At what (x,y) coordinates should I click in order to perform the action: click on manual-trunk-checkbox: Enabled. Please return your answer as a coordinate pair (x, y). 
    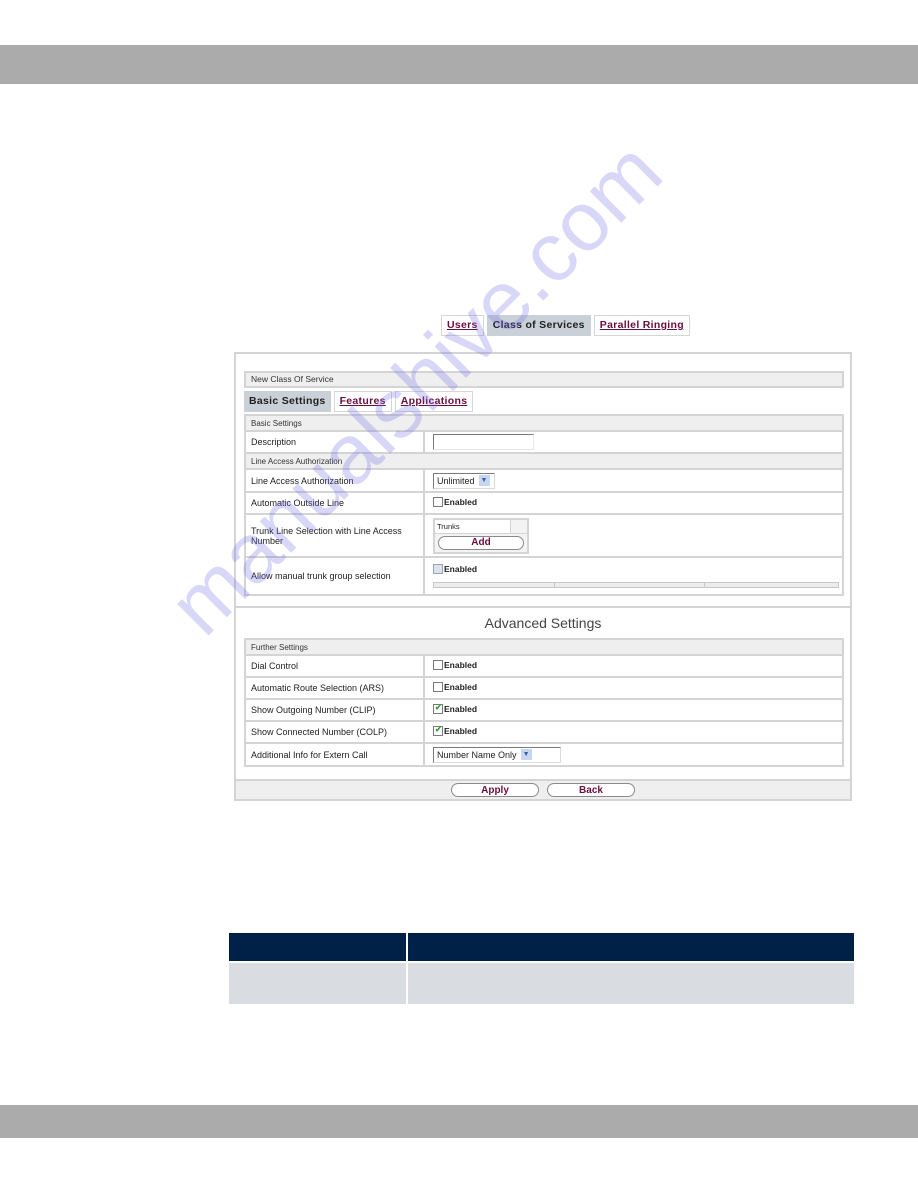
    Looking at the image, I should click on (455, 569).